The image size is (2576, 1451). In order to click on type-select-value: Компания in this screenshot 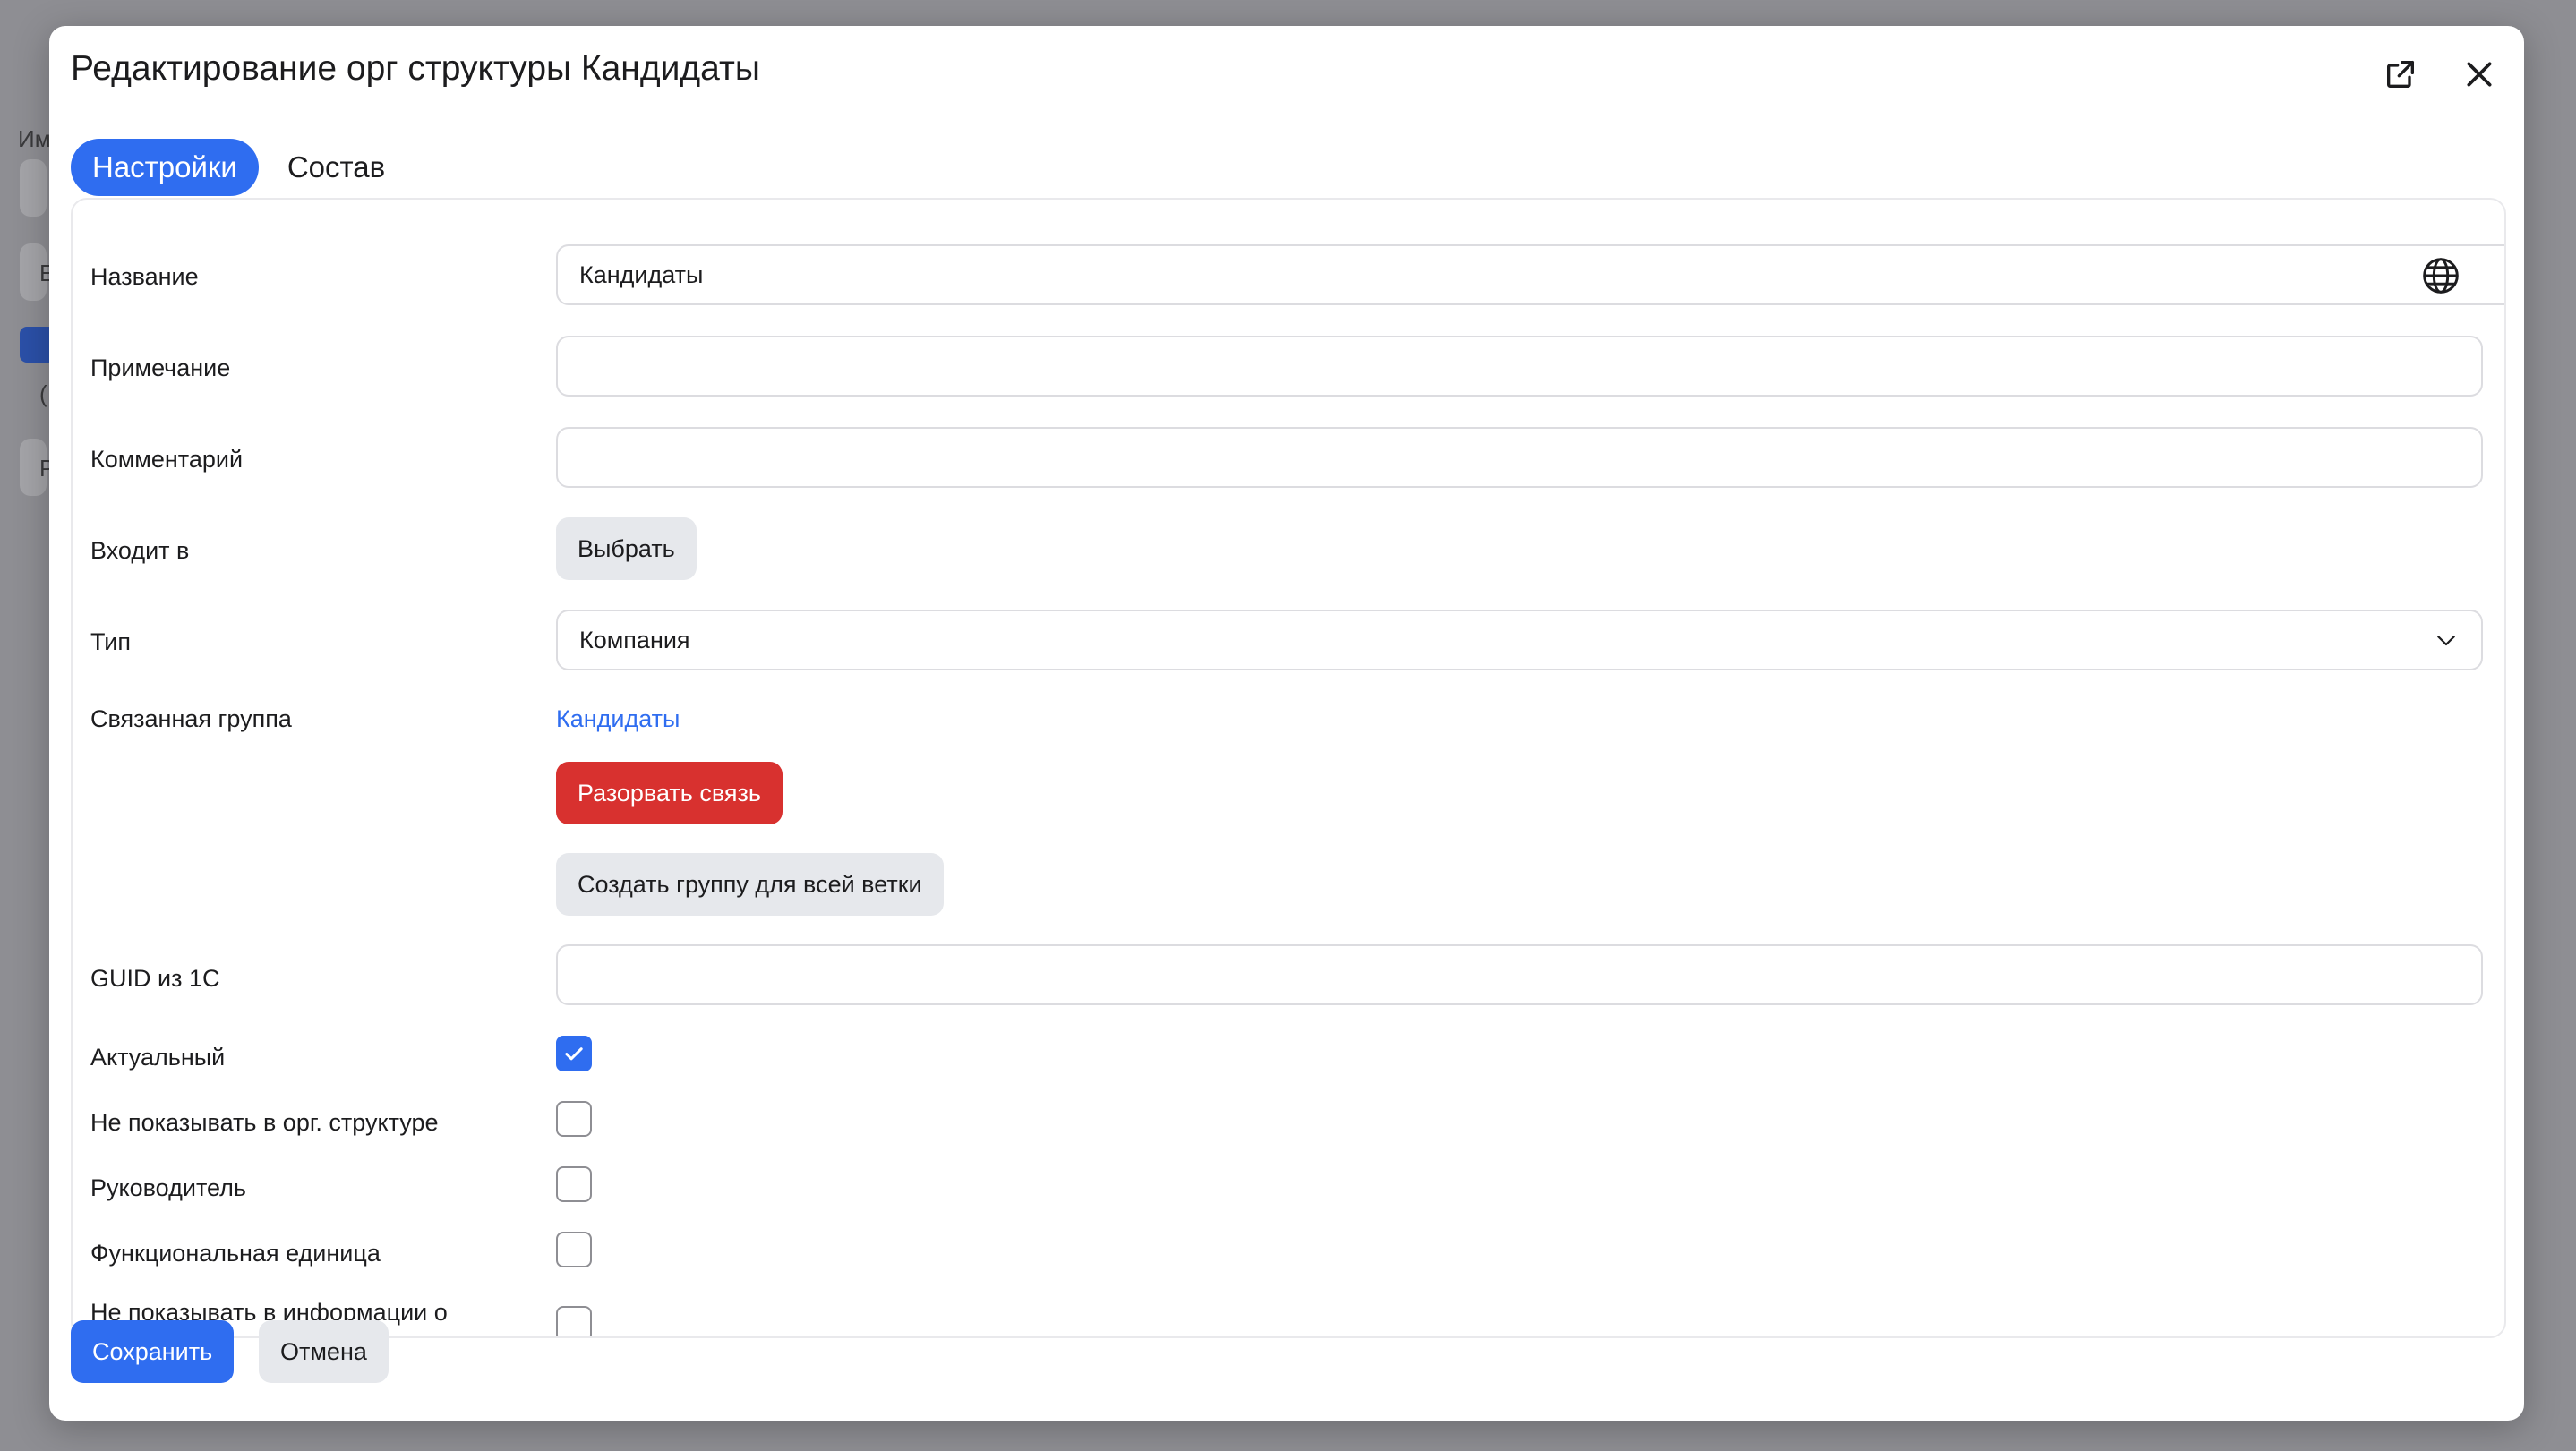, I will do `click(634, 640)`.